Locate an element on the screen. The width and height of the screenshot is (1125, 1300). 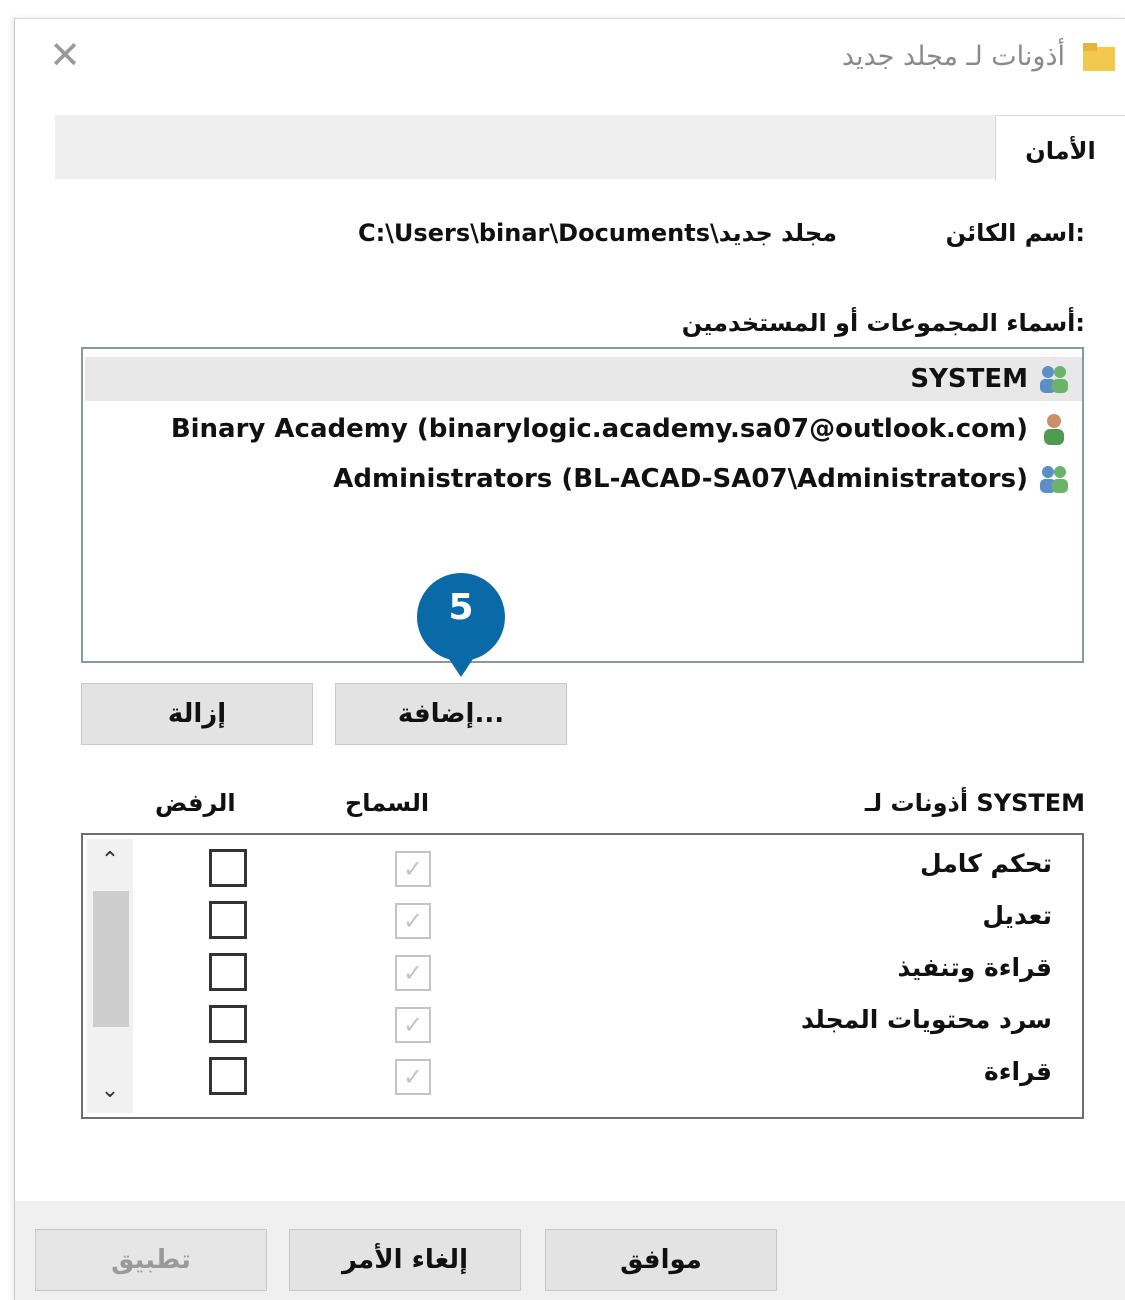
window-title: أذونات لـ مجلد جديد is located at coordinates (953, 56).